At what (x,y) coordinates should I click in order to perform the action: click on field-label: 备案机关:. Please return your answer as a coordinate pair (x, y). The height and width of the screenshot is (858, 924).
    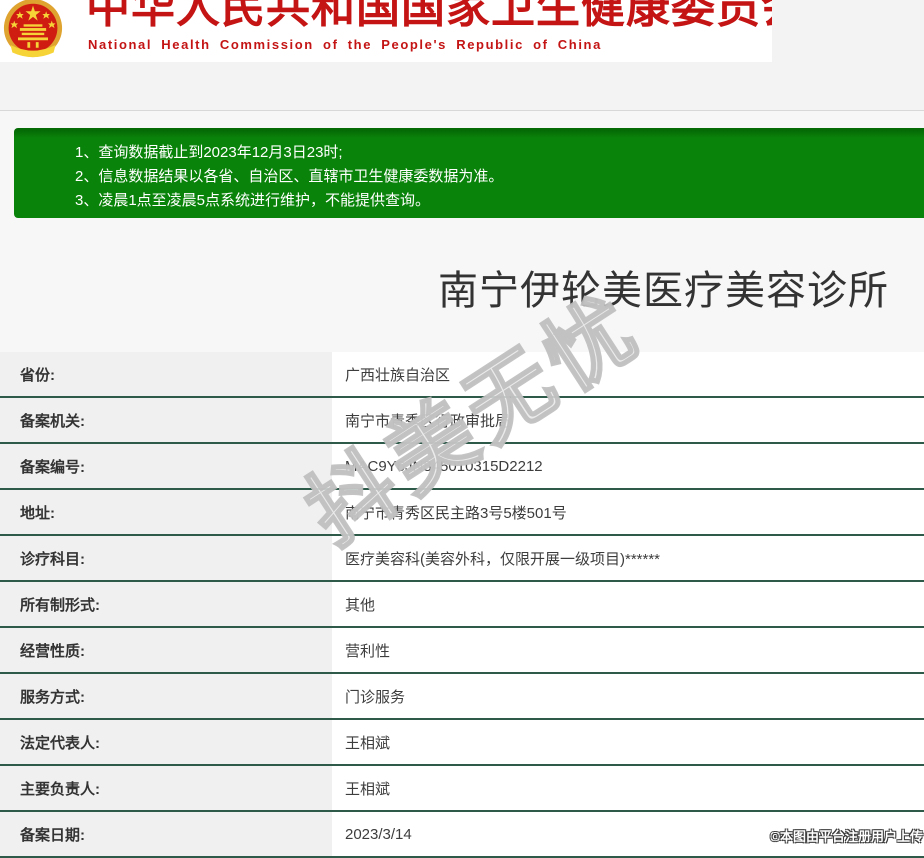
    Looking at the image, I should click on (166, 420).